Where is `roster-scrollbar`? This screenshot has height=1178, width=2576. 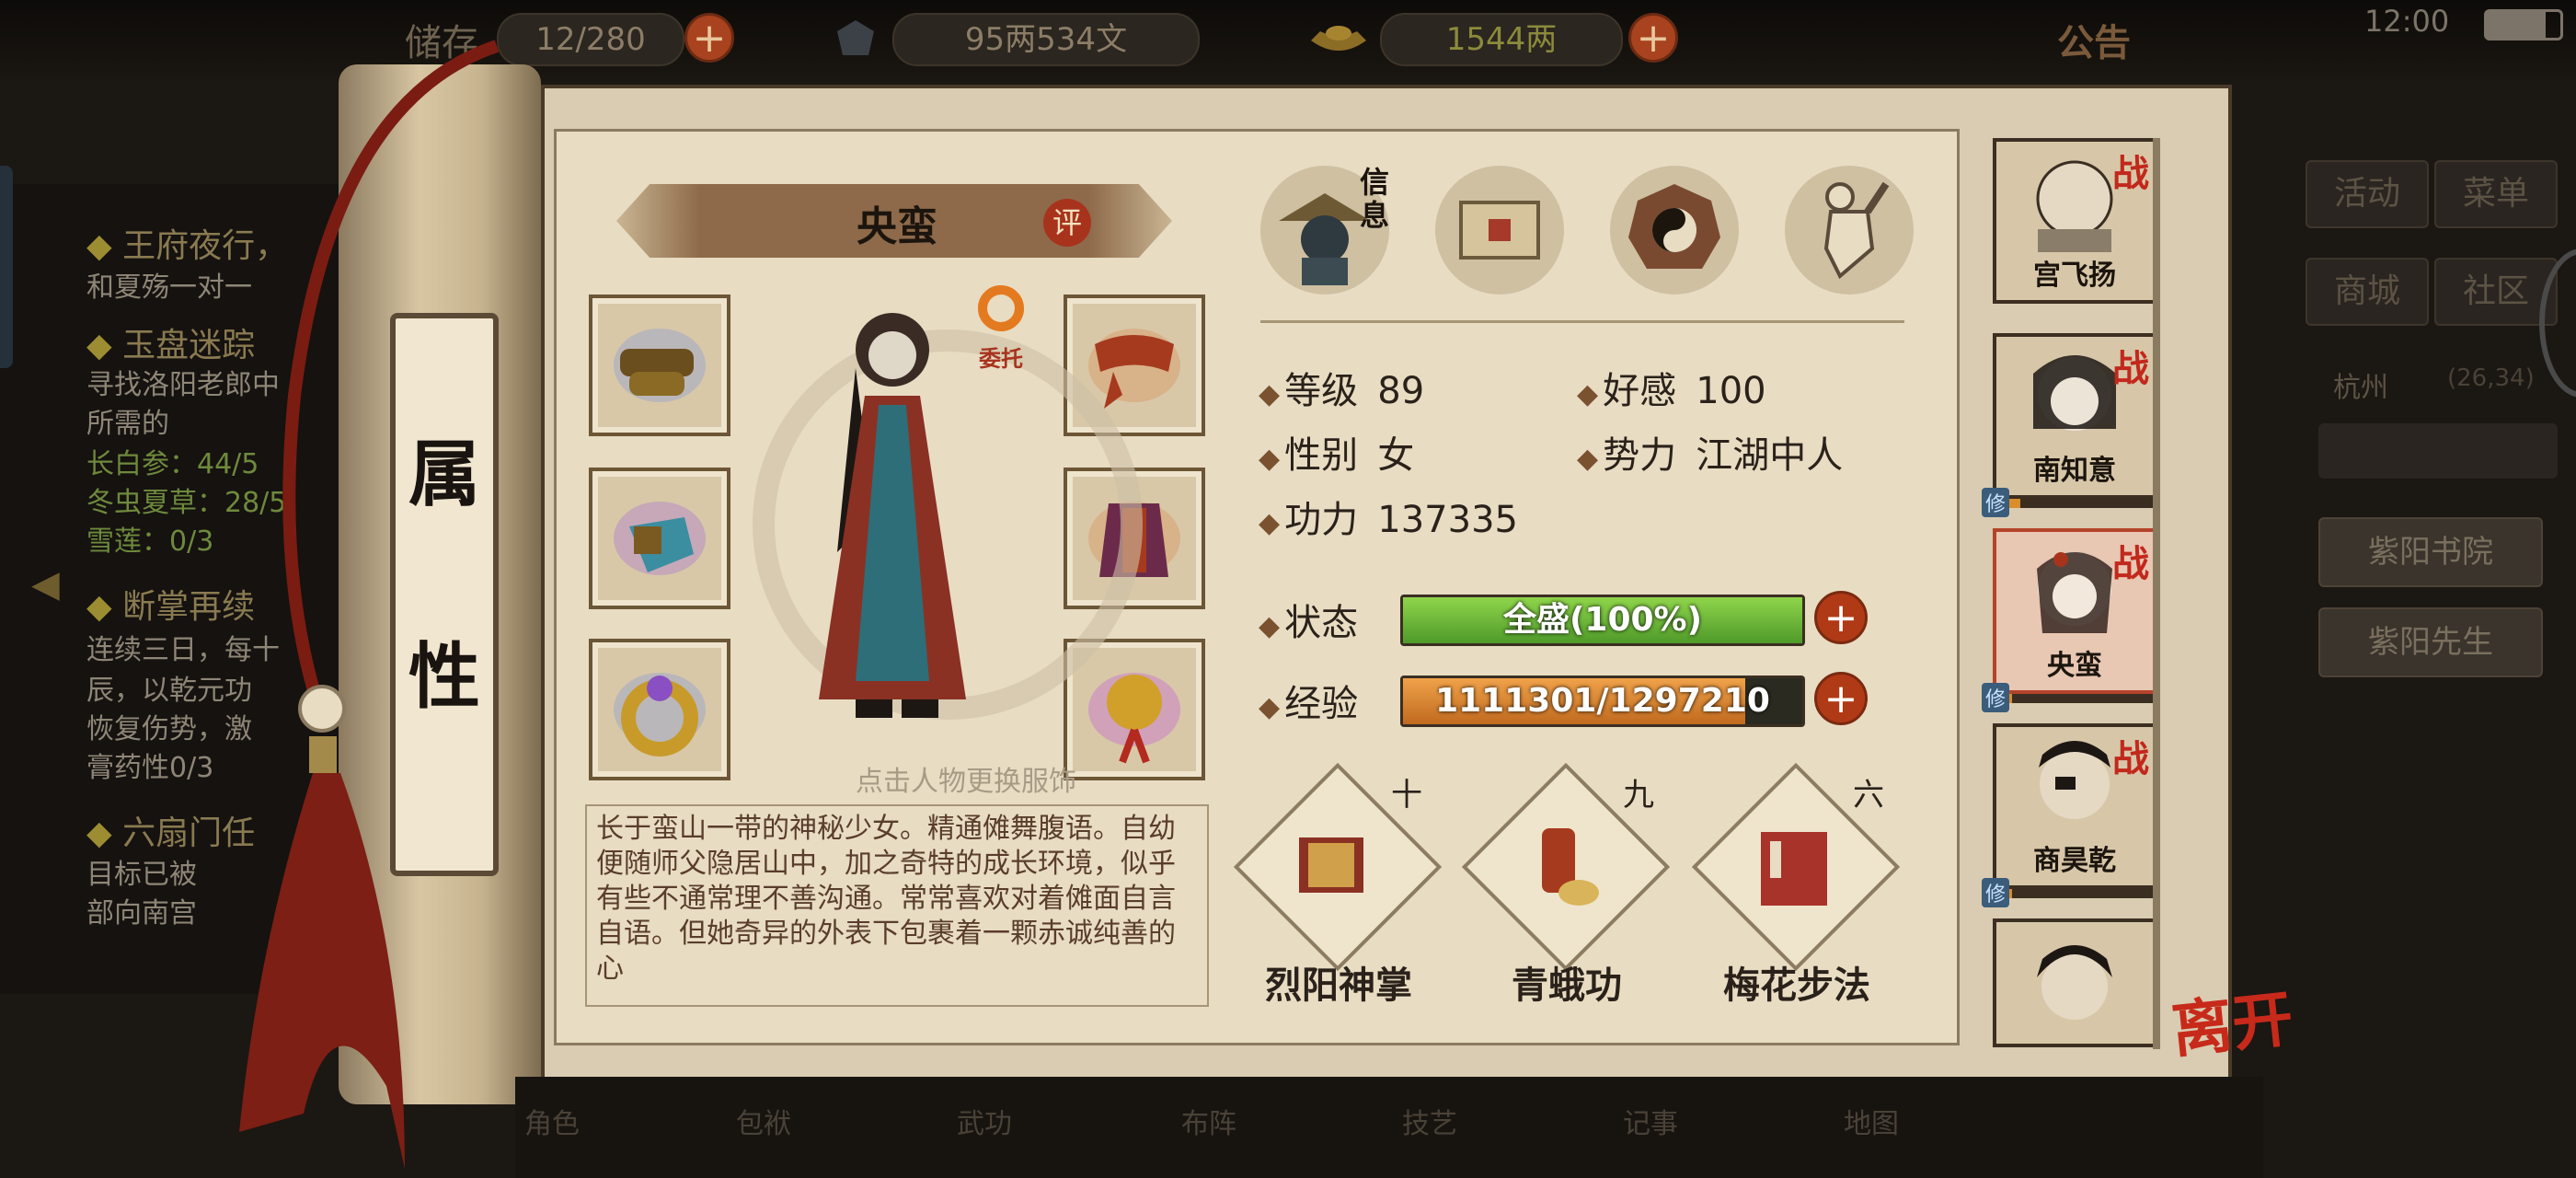
roster-scrollbar is located at coordinates (2156, 593).